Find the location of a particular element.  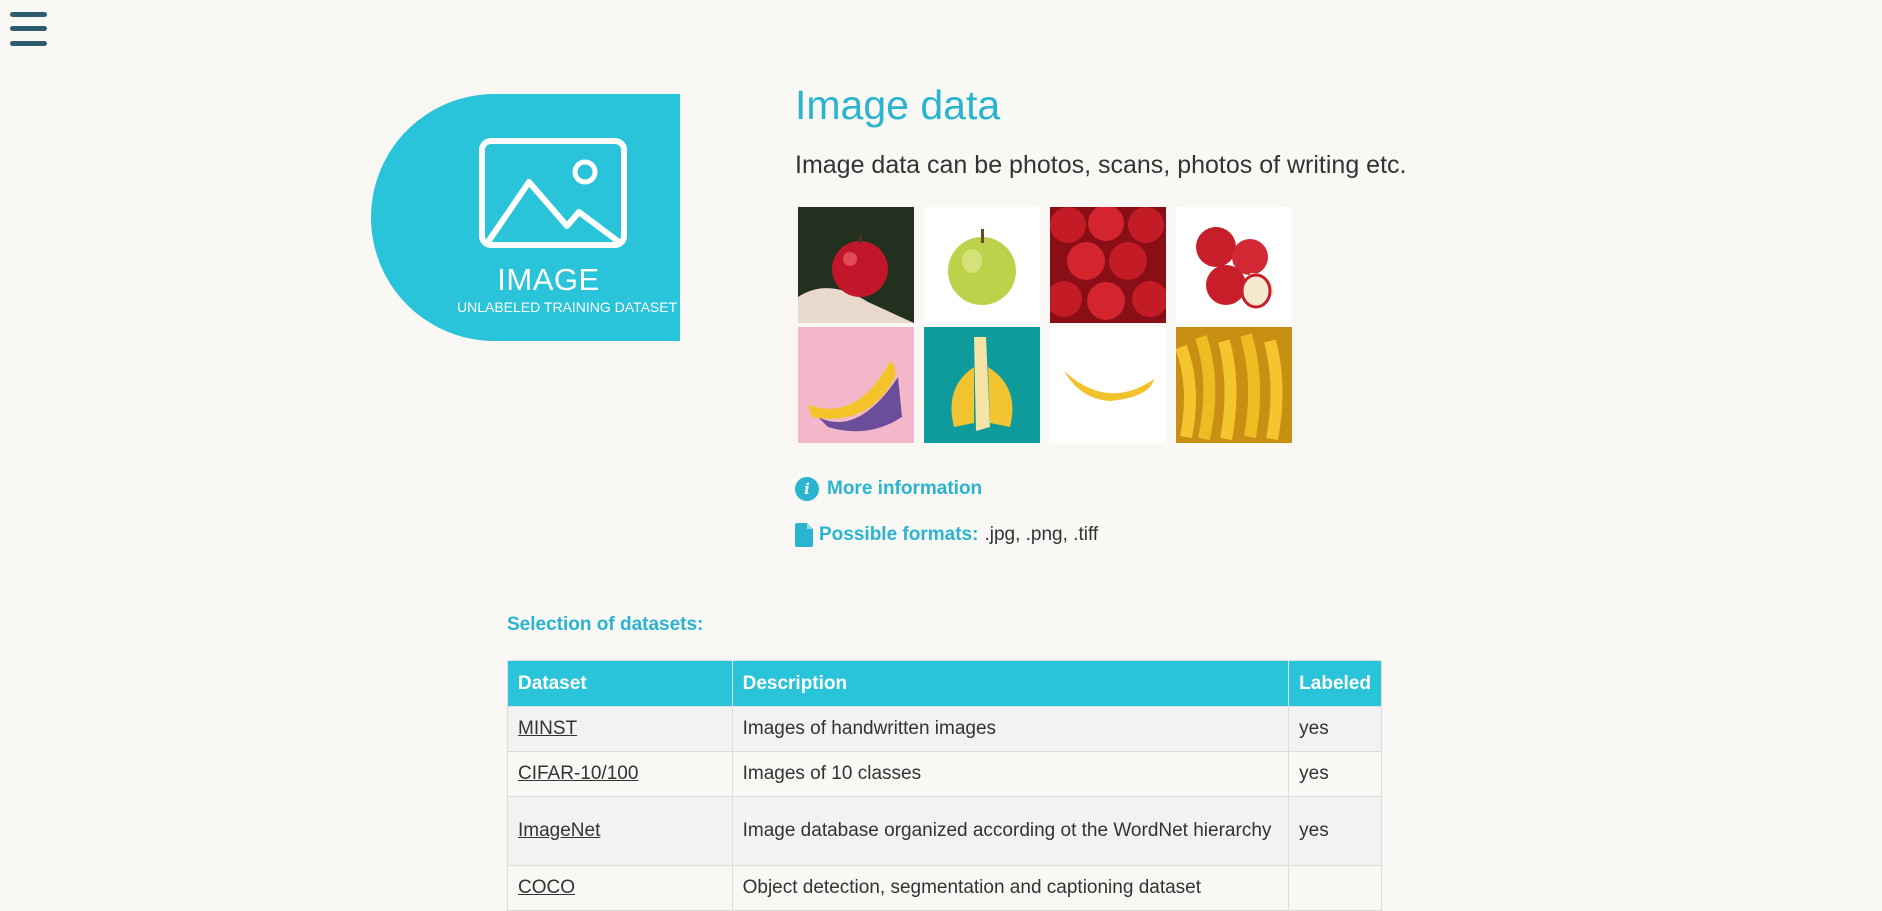

dataset-link-coco: COCO is located at coordinates (546, 887).